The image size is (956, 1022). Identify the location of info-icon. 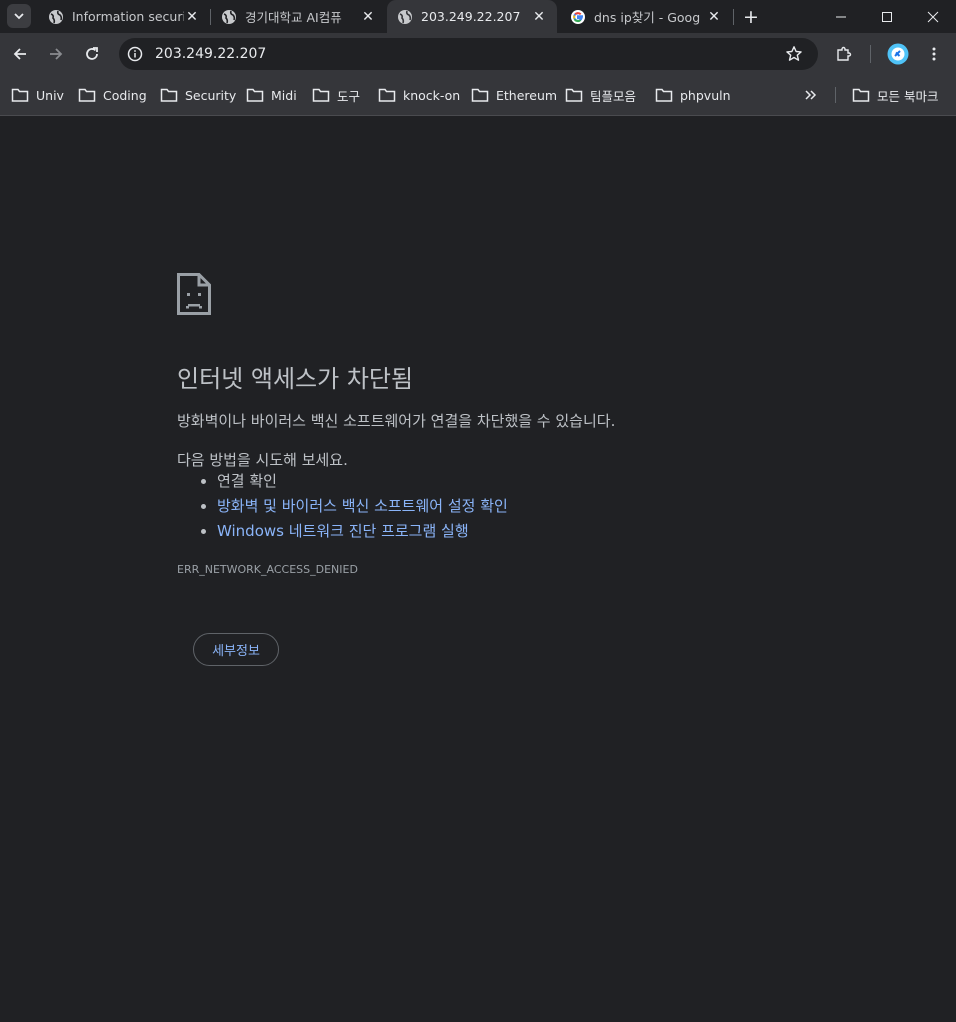
(135, 54).